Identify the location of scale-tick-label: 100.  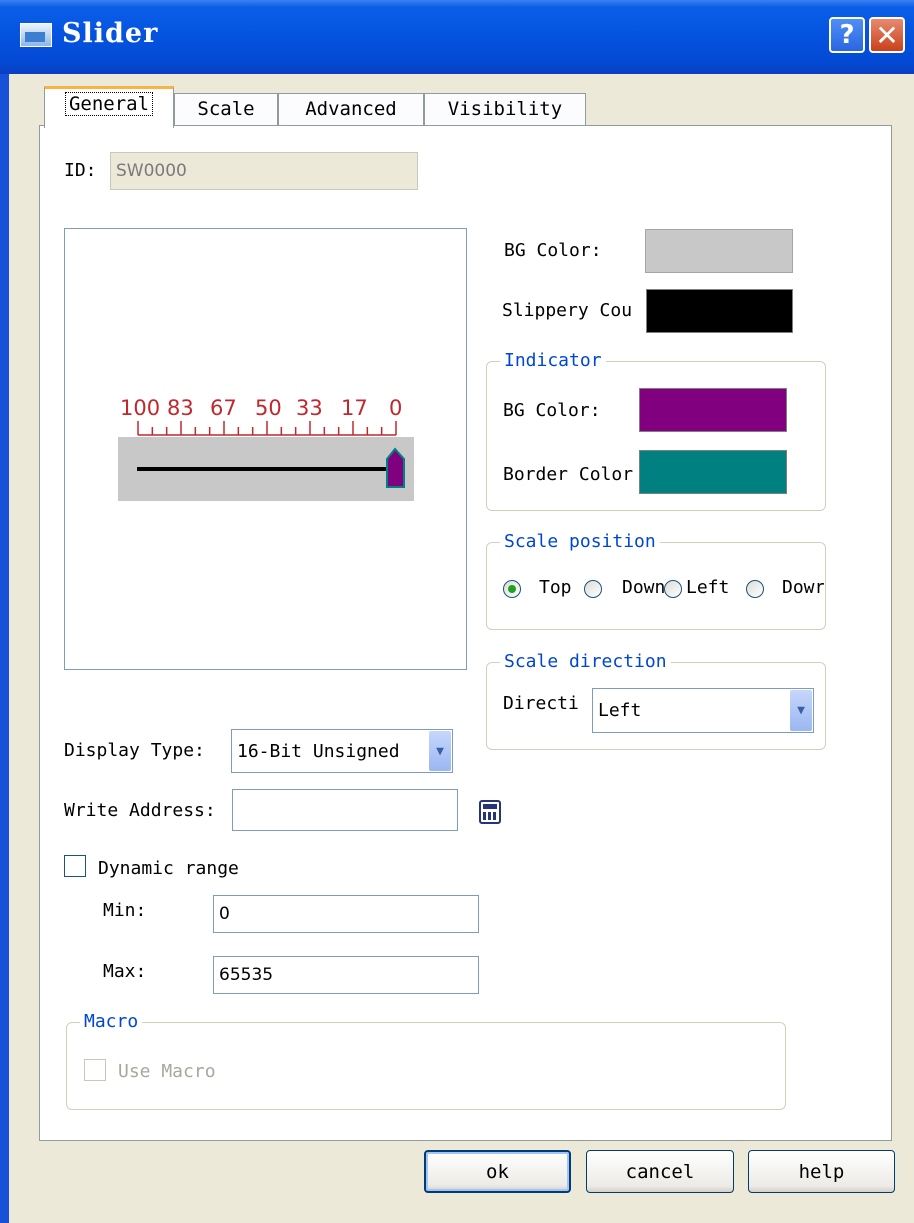
(140, 408).